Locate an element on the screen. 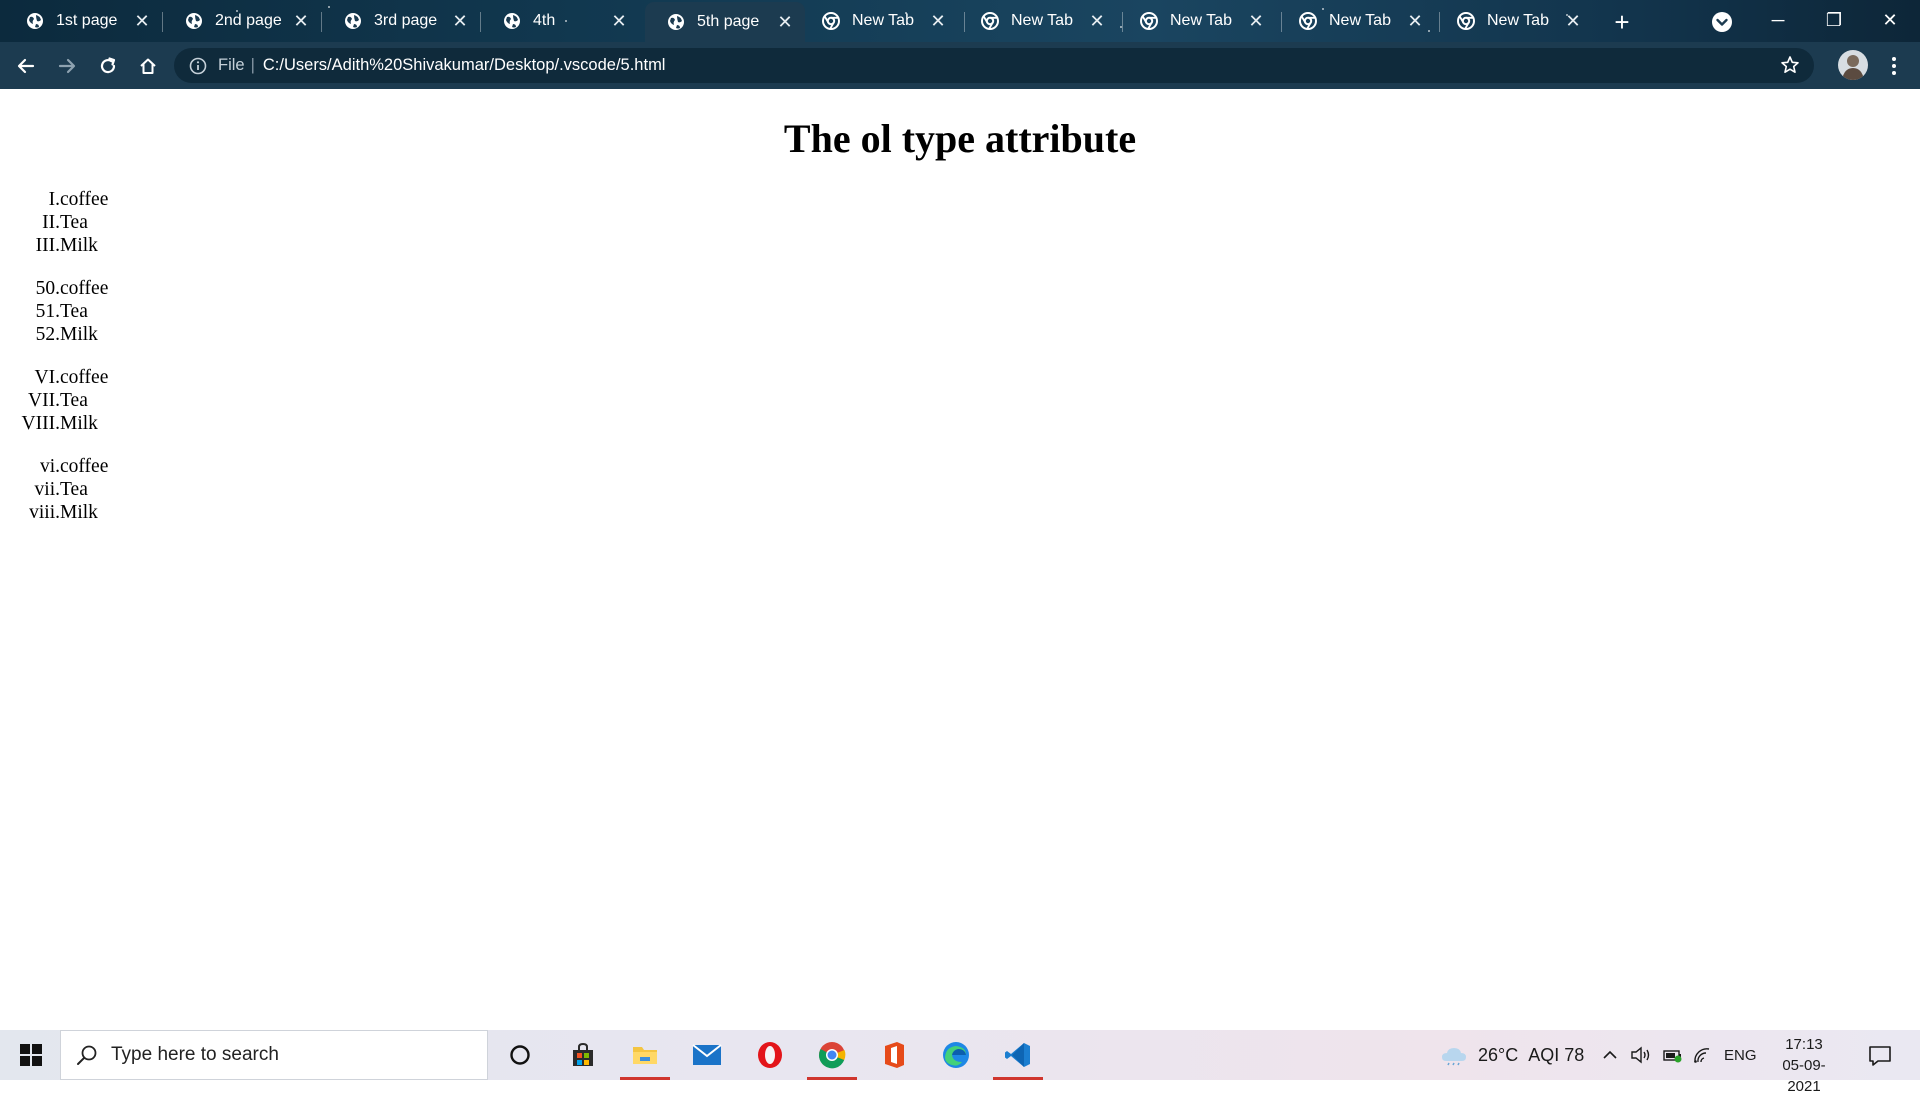 This screenshot has width=1920, height=1097. tab-1st-page: 1st page ✕ is located at coordinates (83, 21).